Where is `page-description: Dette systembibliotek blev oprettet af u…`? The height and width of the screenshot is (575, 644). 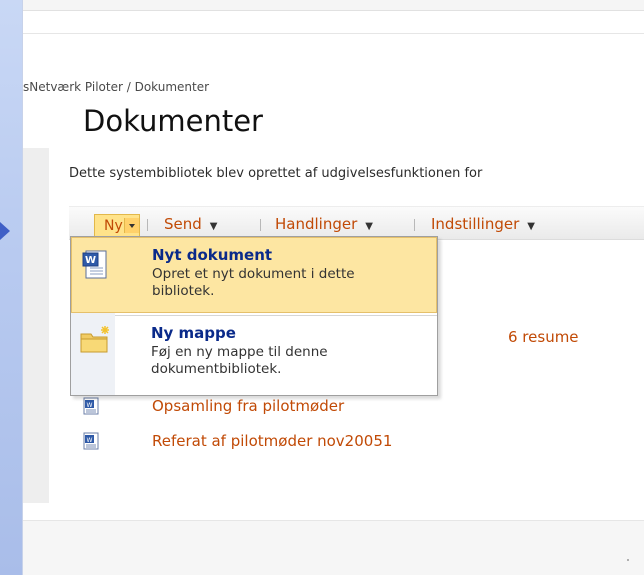 page-description: Dette systembibliotek blev oprettet af u… is located at coordinates (276, 173).